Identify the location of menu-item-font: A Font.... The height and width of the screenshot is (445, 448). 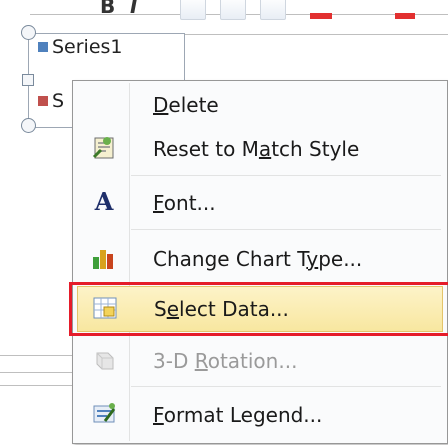
(260, 203).